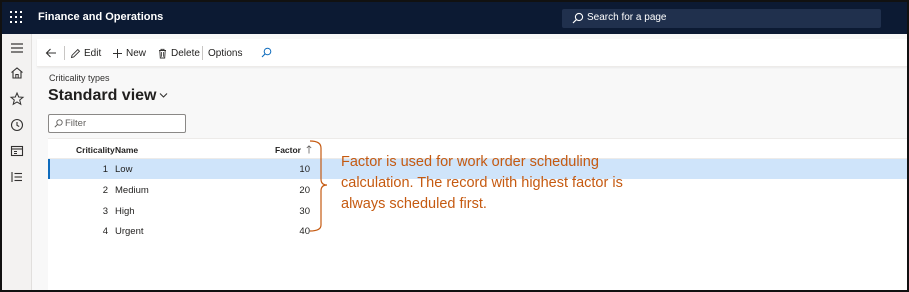 This screenshot has height=292, width=909. Describe the element at coordinates (123, 123) in the screenshot. I see `filter-input` at that location.